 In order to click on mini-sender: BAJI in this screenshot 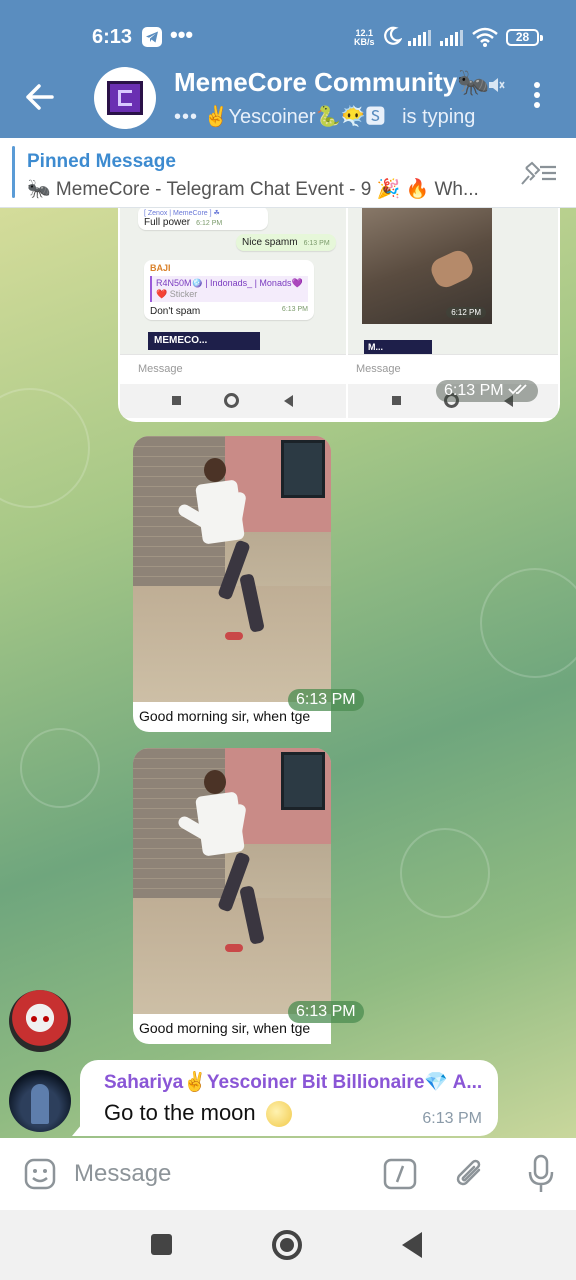, I will do `click(160, 268)`.